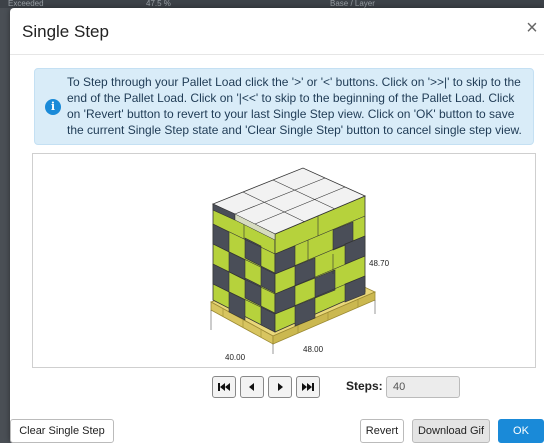 Image resolution: width=544 pixels, height=443 pixels. I want to click on skip-to-start-icon, so click(224, 387).